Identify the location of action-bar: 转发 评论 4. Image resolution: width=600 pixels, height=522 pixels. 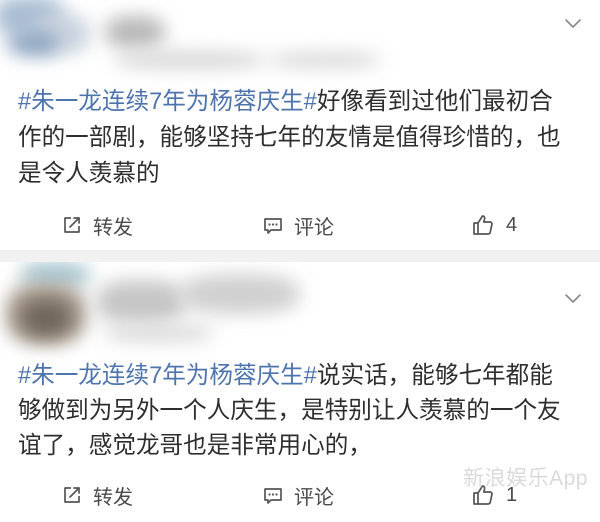
(300, 225).